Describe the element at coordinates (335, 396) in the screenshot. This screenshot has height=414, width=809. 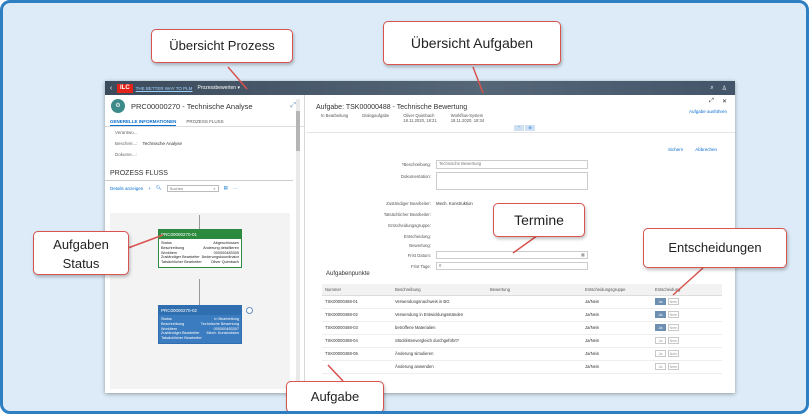
I see `callout-aufgabe: Aufgabe` at that location.